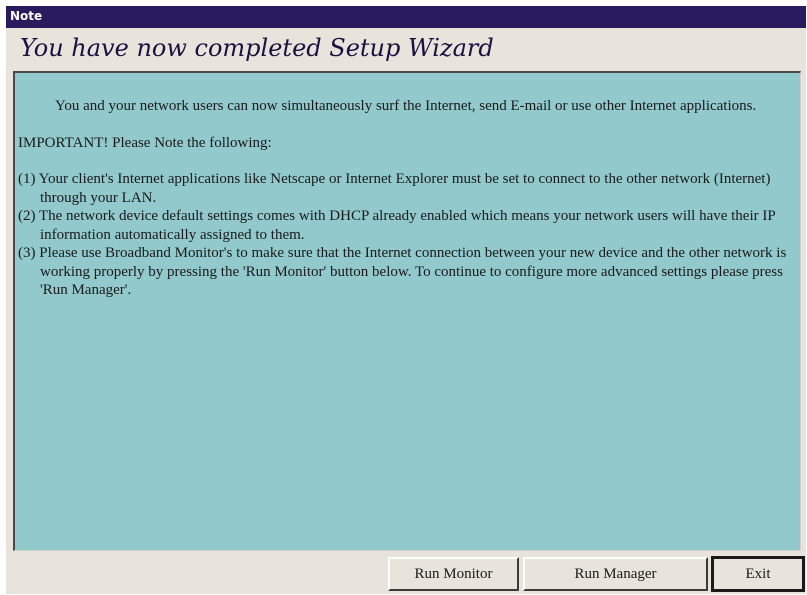  What do you see at coordinates (406, 17) in the screenshot?
I see `title-bar: Note` at bounding box center [406, 17].